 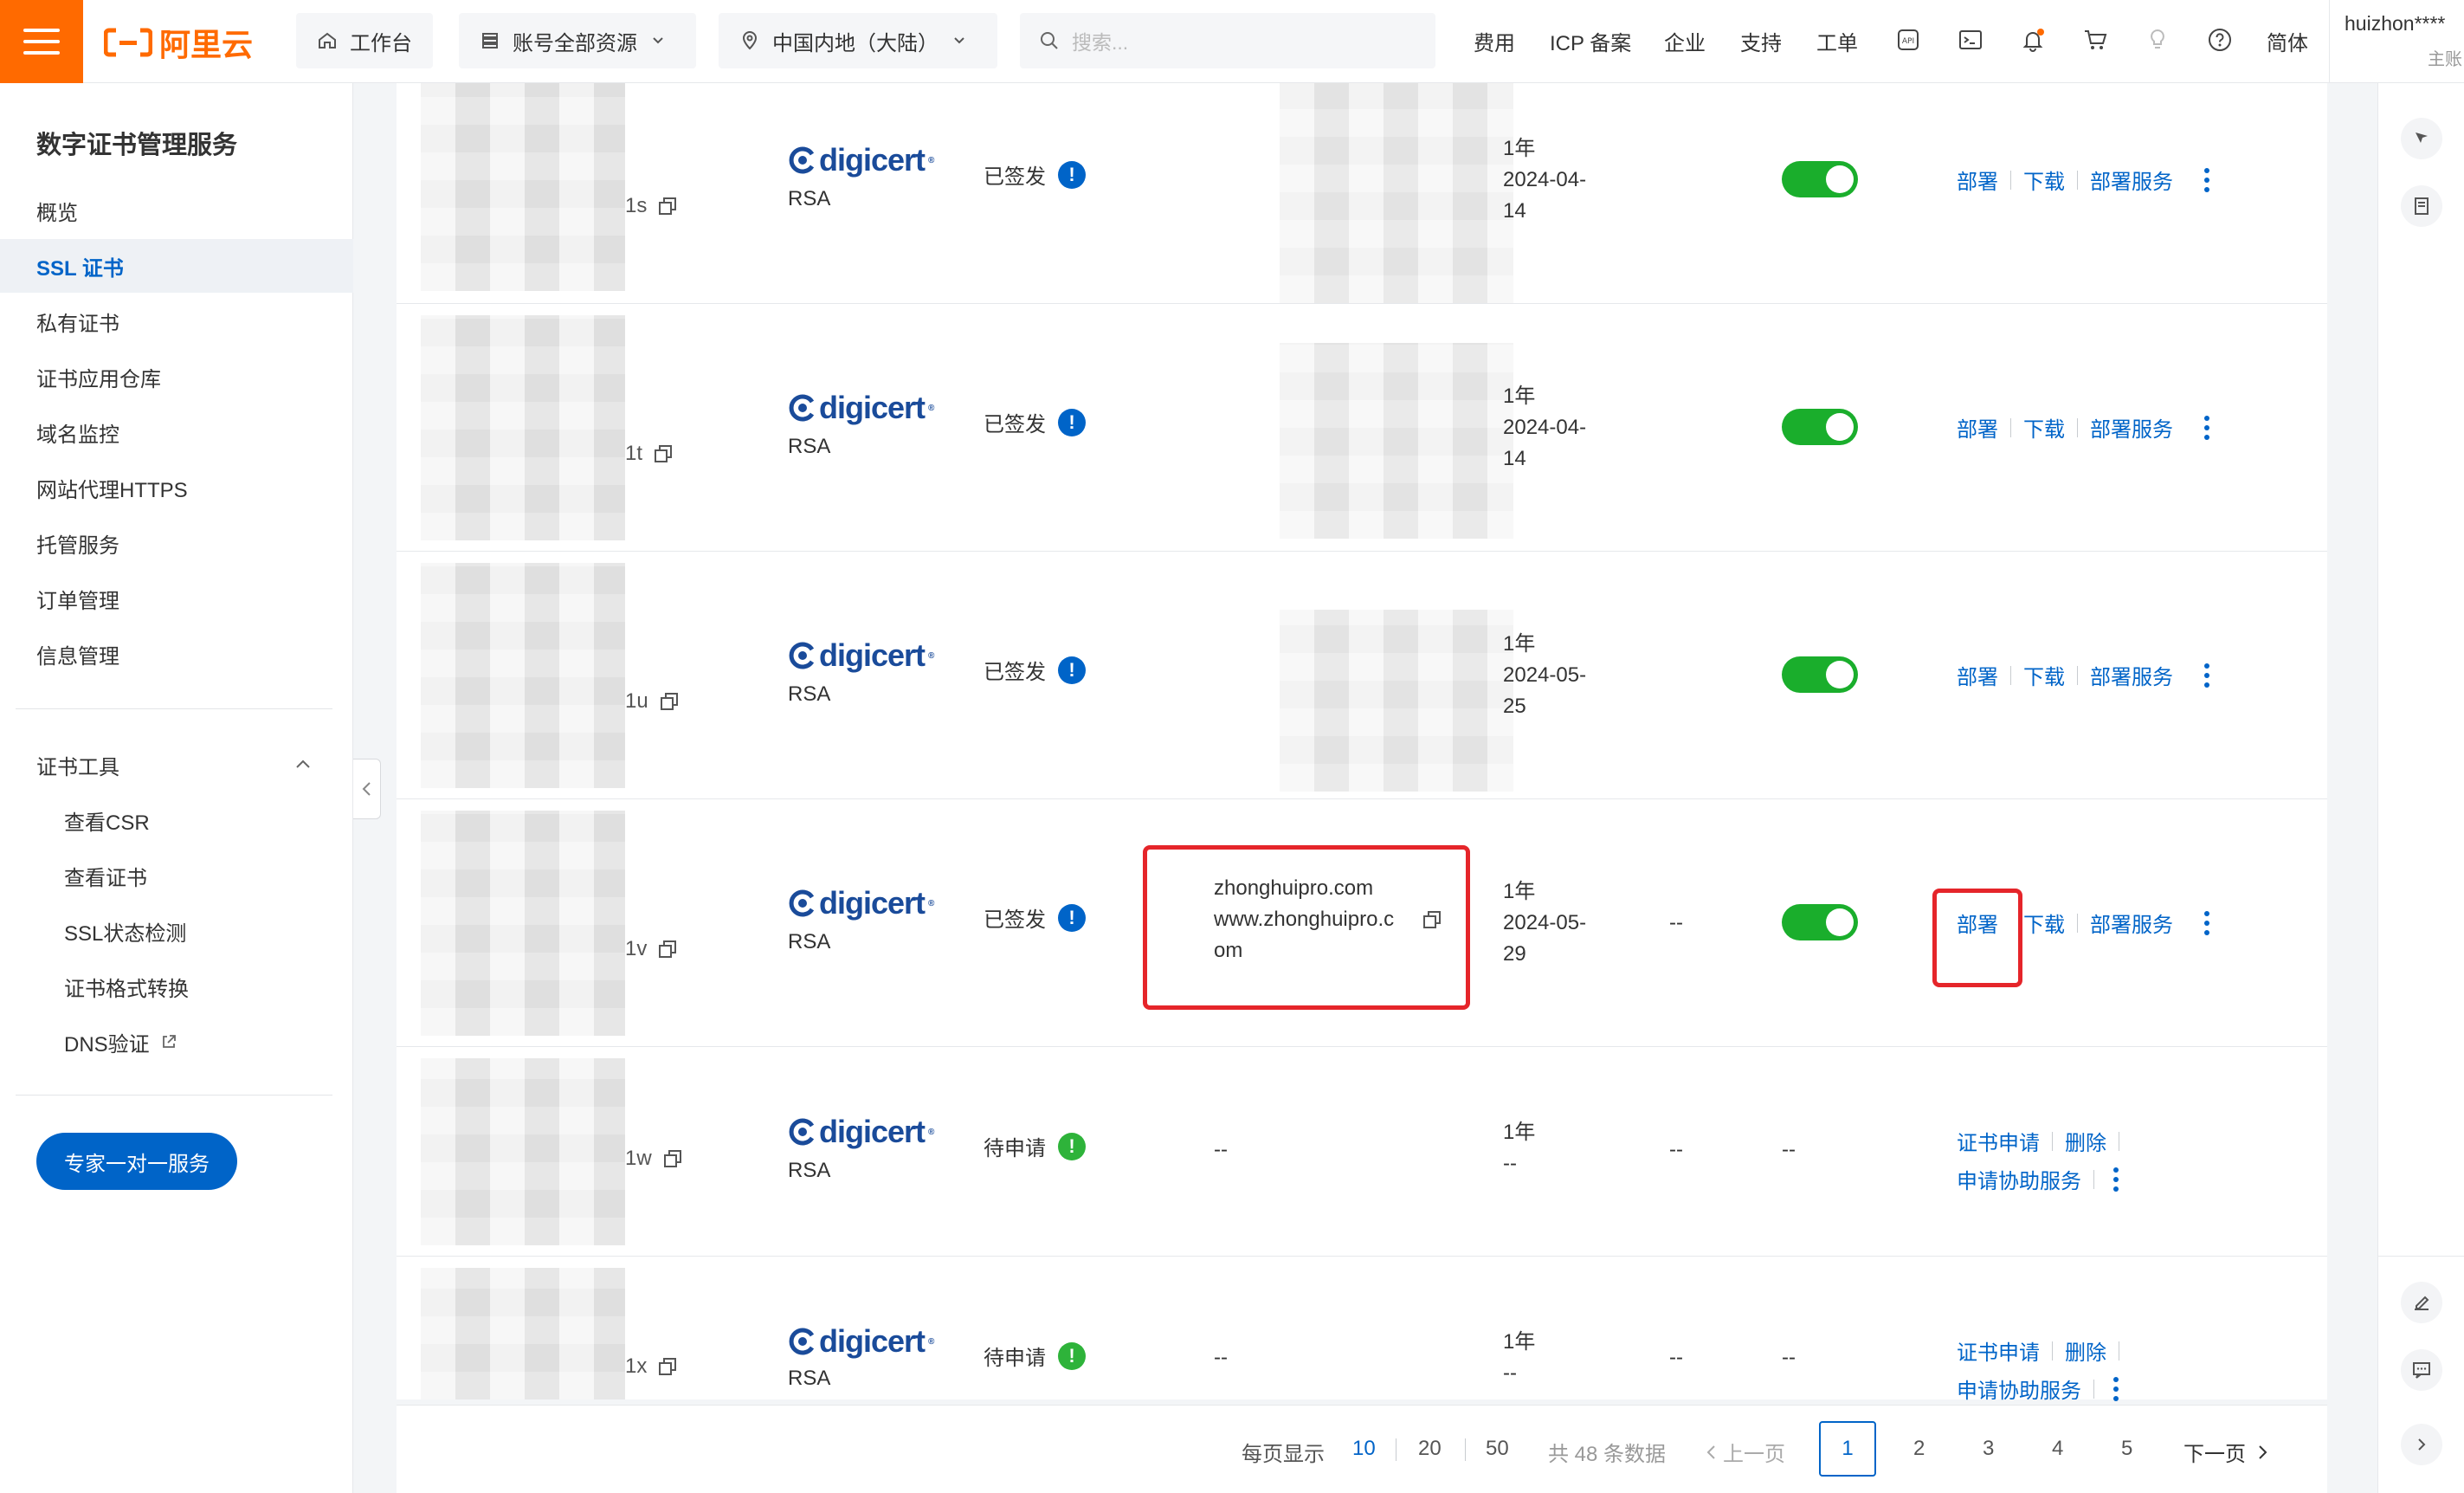 What do you see at coordinates (1590, 41) in the screenshot?
I see `nav-icp: ICP 备案` at bounding box center [1590, 41].